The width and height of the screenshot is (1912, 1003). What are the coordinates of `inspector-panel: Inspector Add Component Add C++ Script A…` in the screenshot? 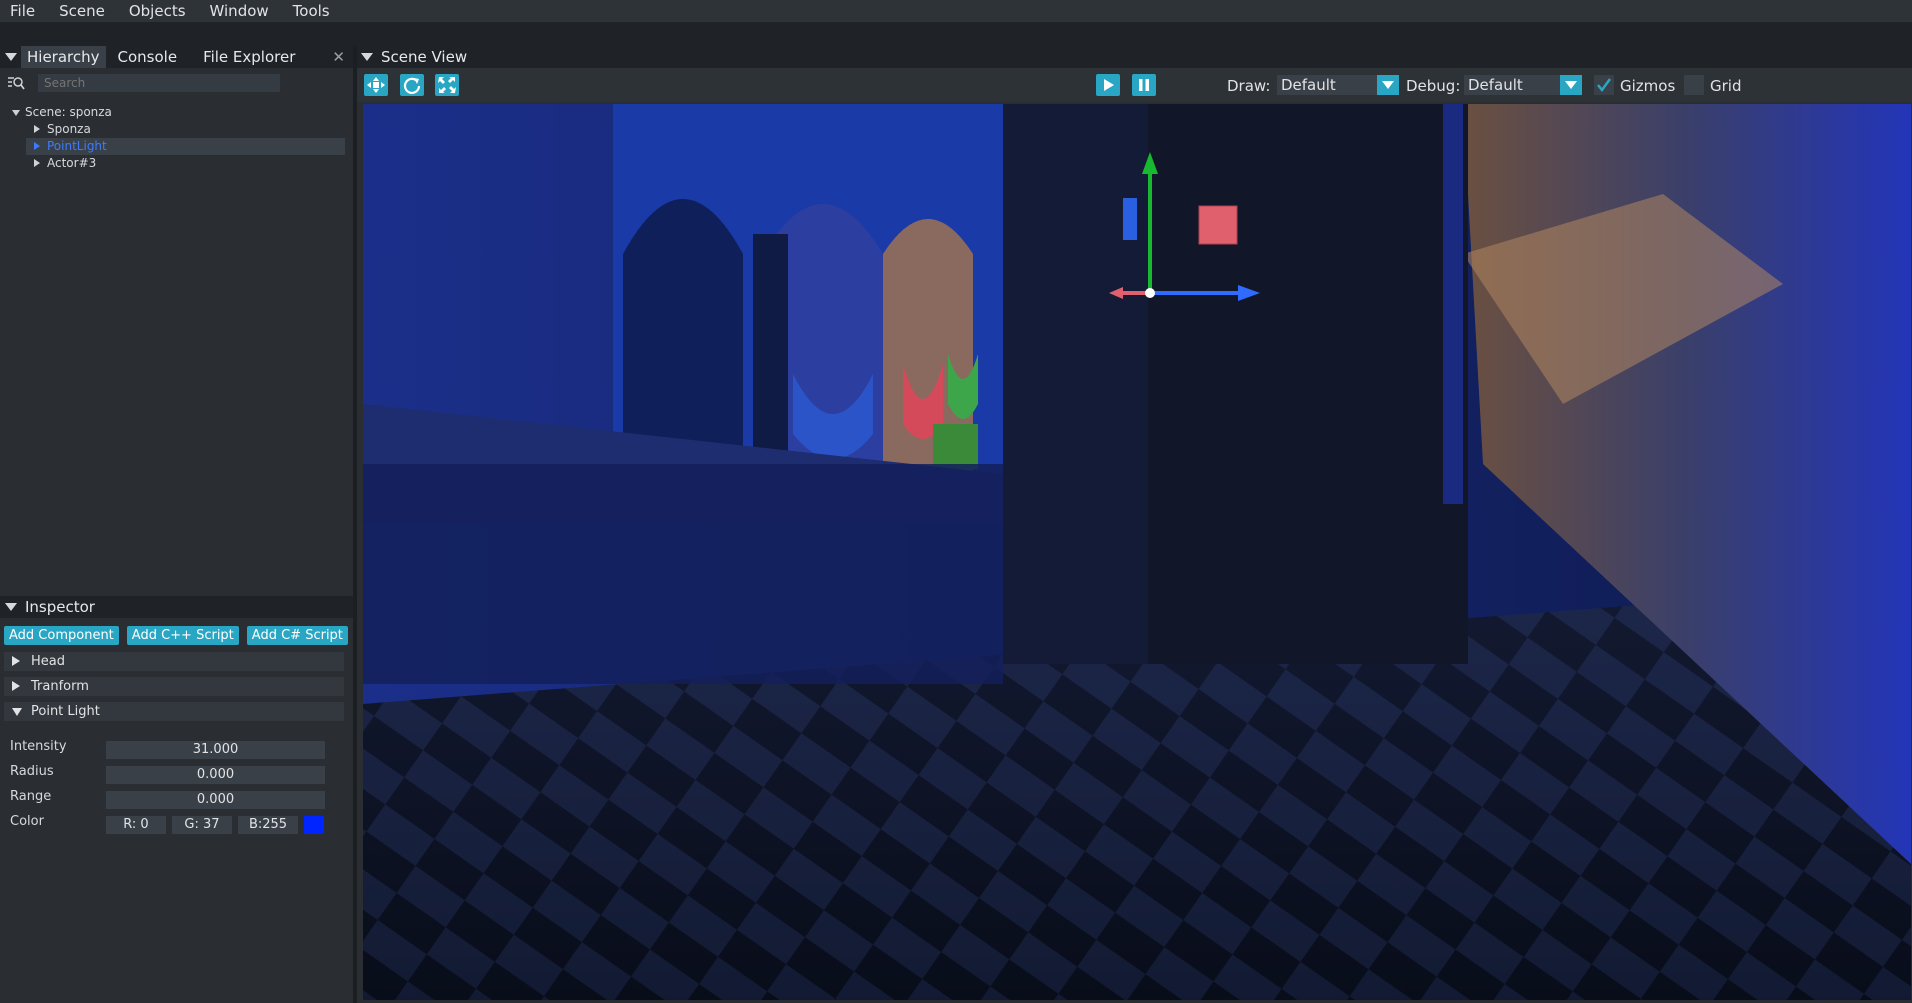 It's located at (176, 799).